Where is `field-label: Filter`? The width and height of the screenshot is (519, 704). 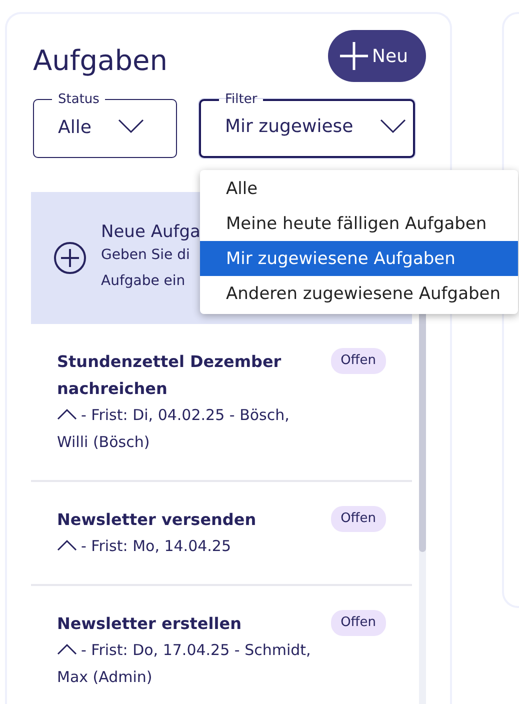
field-label: Filter is located at coordinates (241, 99).